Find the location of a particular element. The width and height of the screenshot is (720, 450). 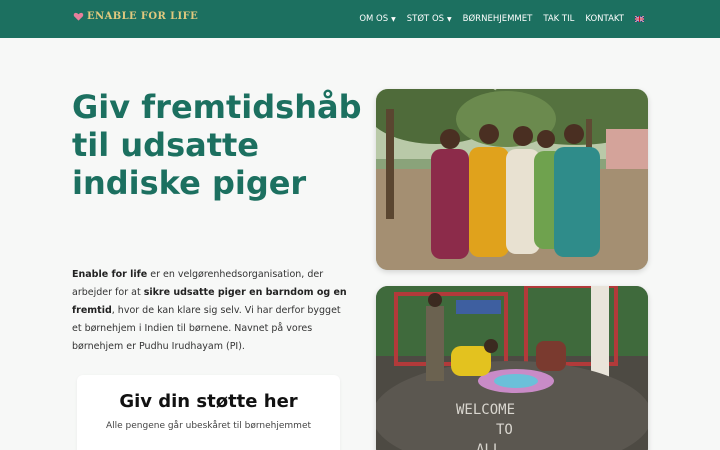

nav-item-kontakt: KONTAKT is located at coordinates (604, 19).